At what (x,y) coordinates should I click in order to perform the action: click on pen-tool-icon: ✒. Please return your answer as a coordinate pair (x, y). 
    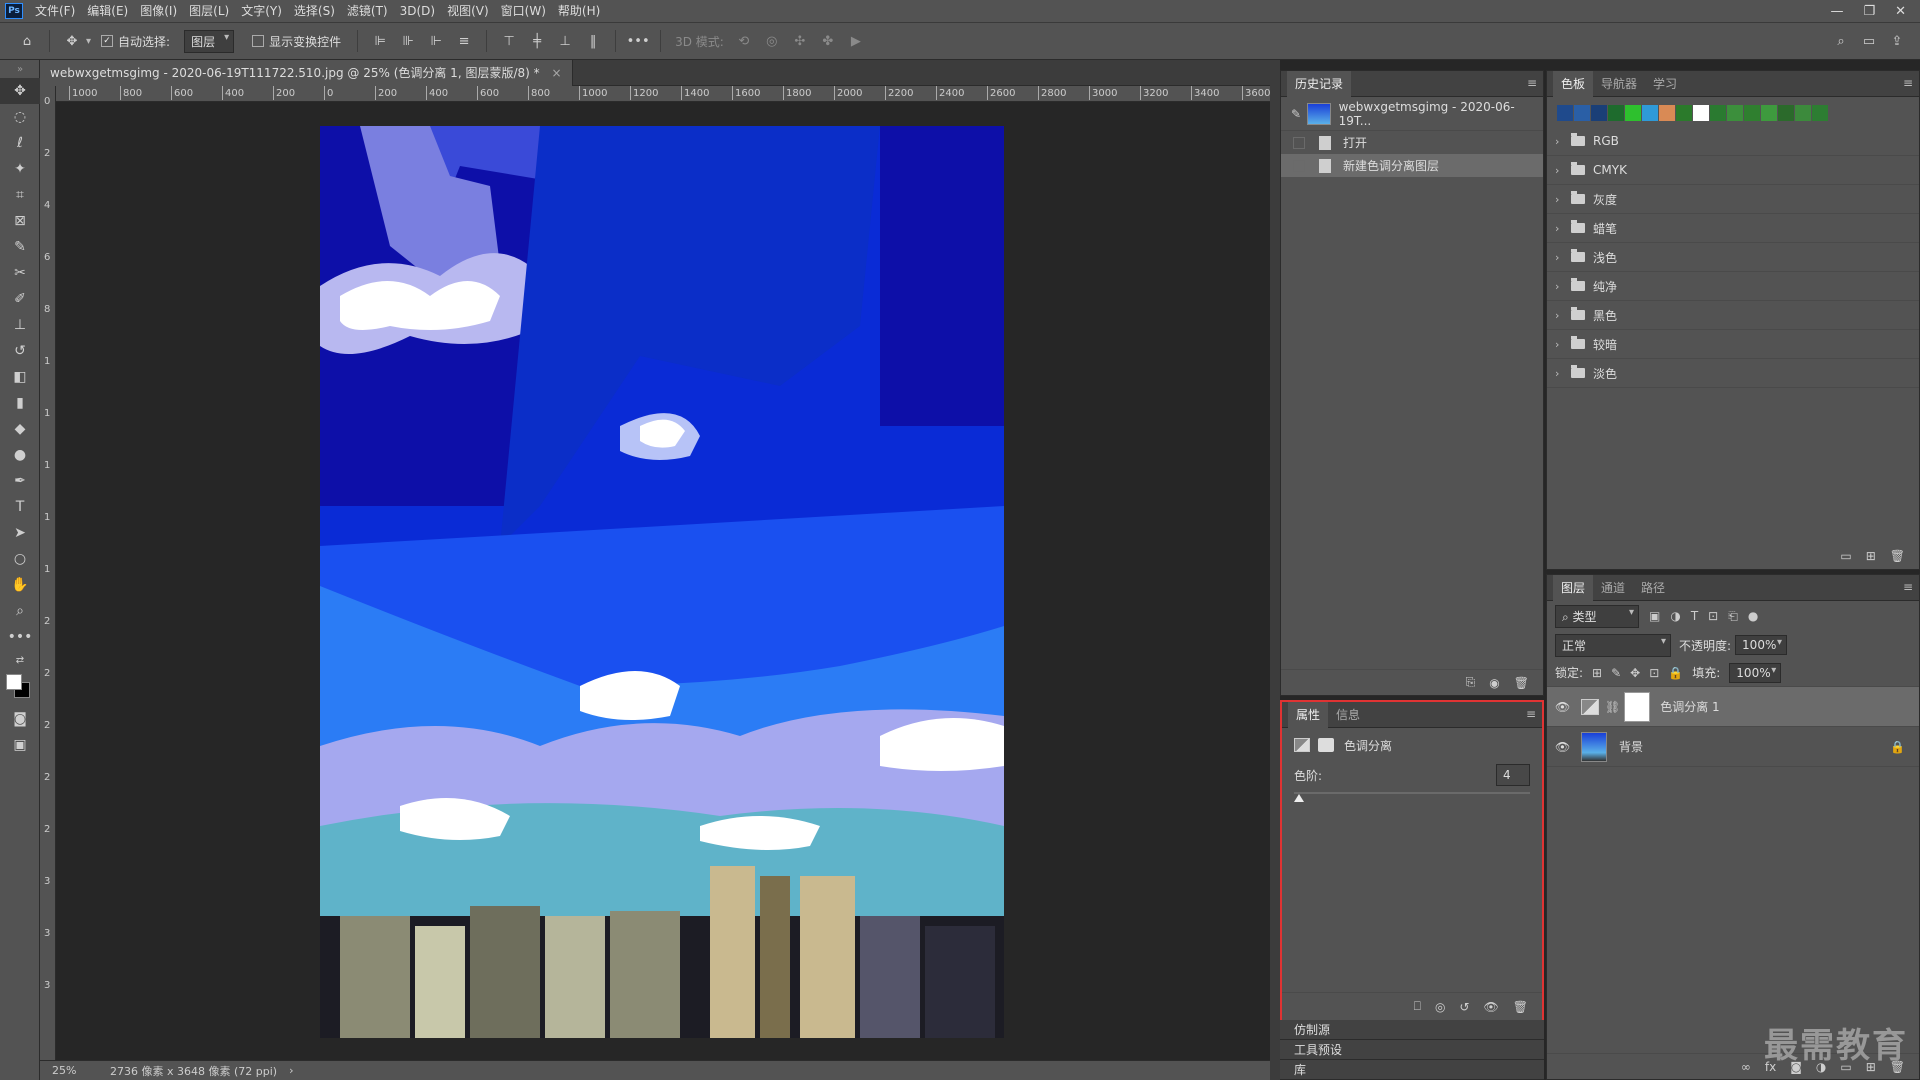
    Looking at the image, I should click on (20, 481).